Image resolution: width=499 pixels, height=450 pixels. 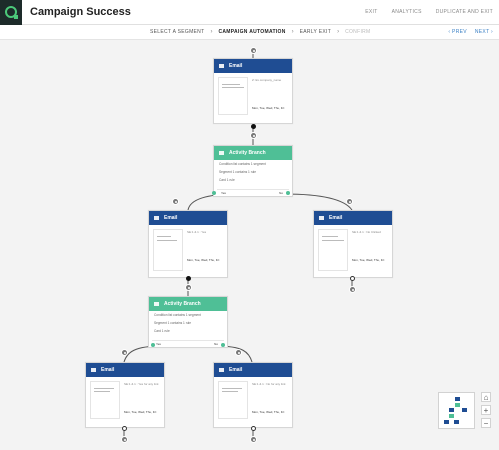 I want to click on fit-view-button: ⌂, so click(x=486, y=397).